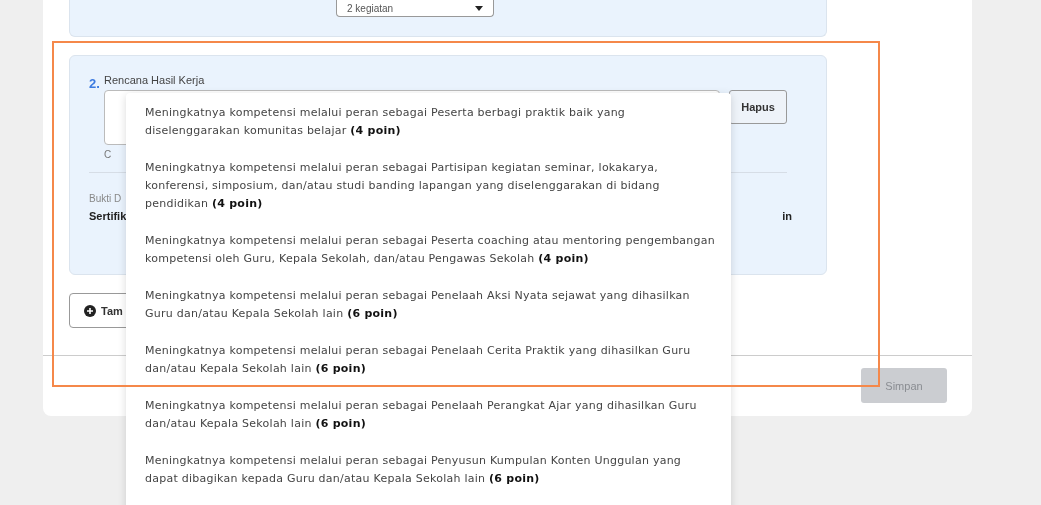 The width and height of the screenshot is (1041, 505). I want to click on dropdown-option: Meningkatnya kompetensi melalui peran sebagai Peserta berbagi praktik baik yang diselenggarakan komunitas belajar (4 poin), so click(428, 122).